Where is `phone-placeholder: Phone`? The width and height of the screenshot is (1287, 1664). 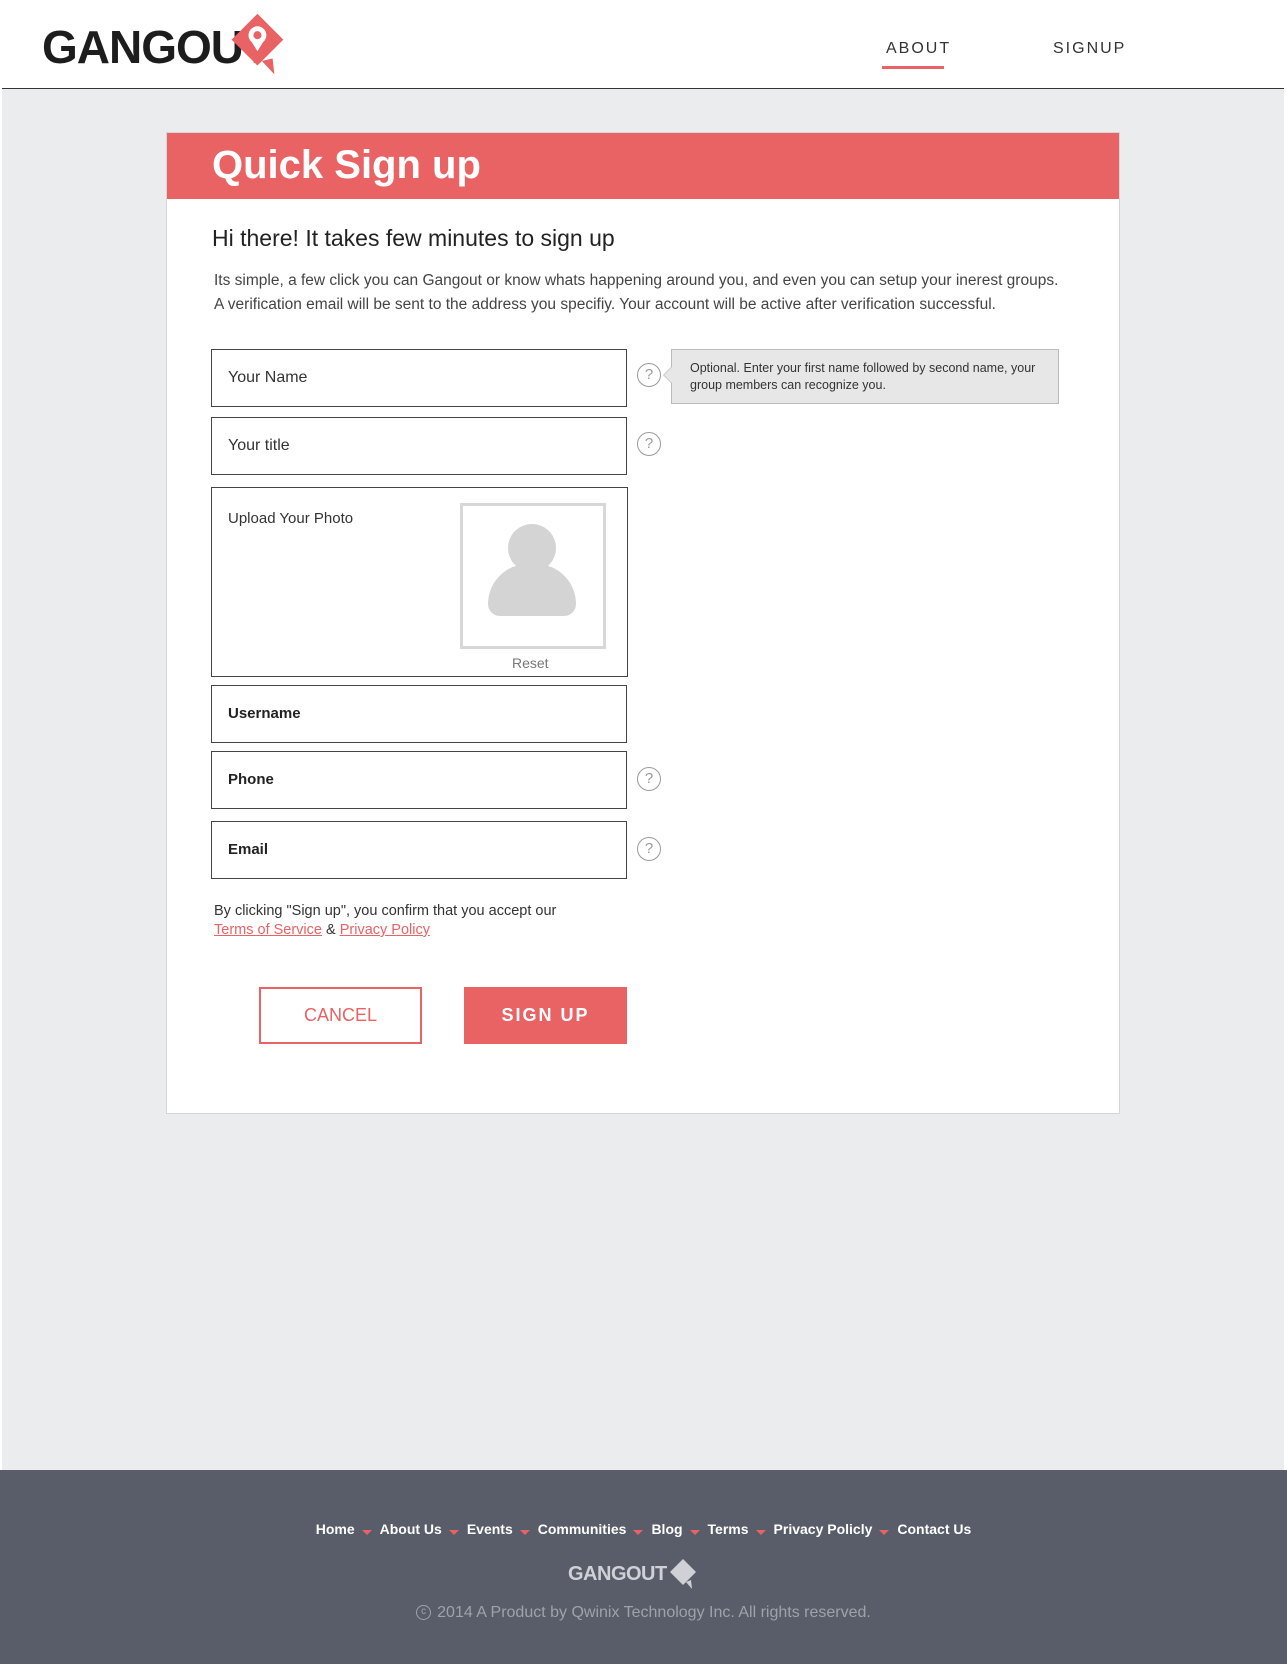 phone-placeholder: Phone is located at coordinates (251, 779).